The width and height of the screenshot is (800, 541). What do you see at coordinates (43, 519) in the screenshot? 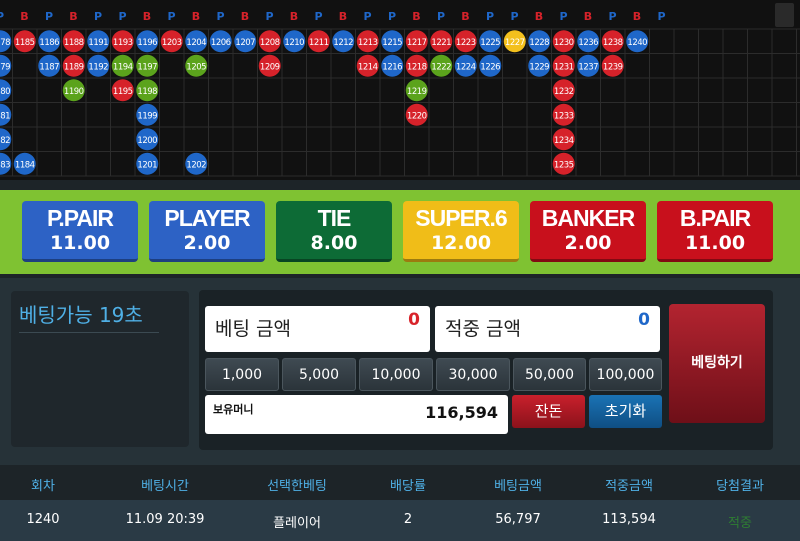
I see `history-round: 1240` at bounding box center [43, 519].